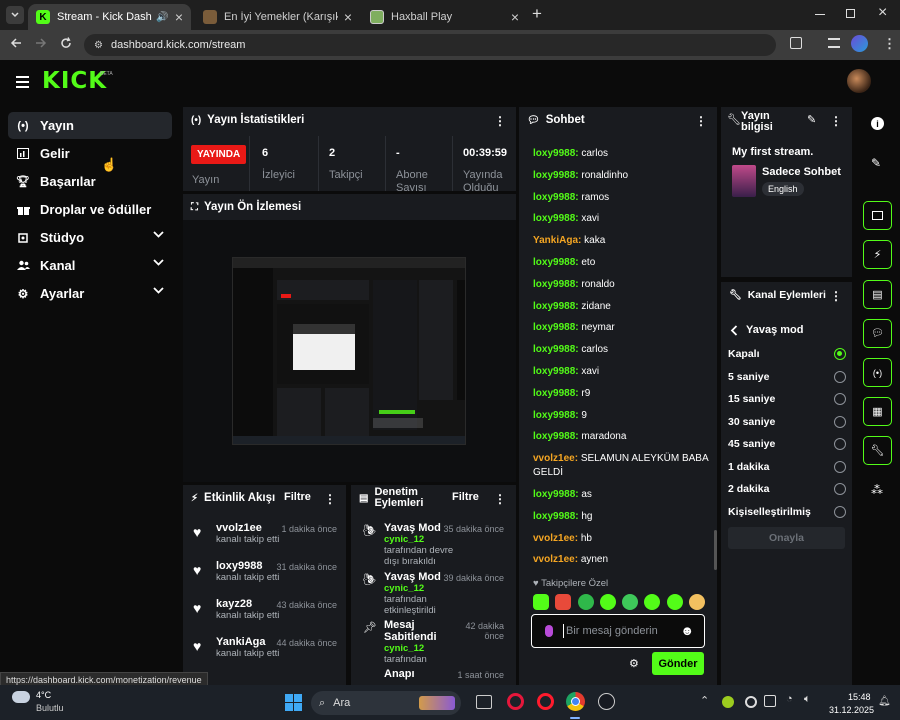  What do you see at coordinates (877, 254) in the screenshot?
I see `lightning-button: ⚡︎` at bounding box center [877, 254].